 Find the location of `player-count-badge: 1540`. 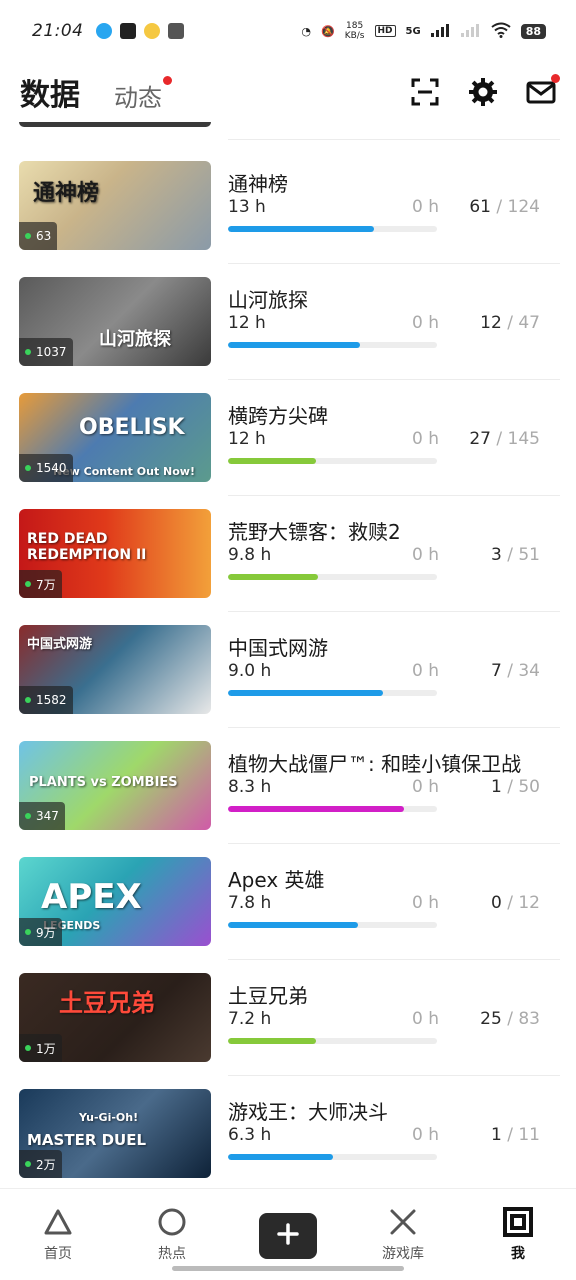

player-count-badge: 1540 is located at coordinates (46, 468).